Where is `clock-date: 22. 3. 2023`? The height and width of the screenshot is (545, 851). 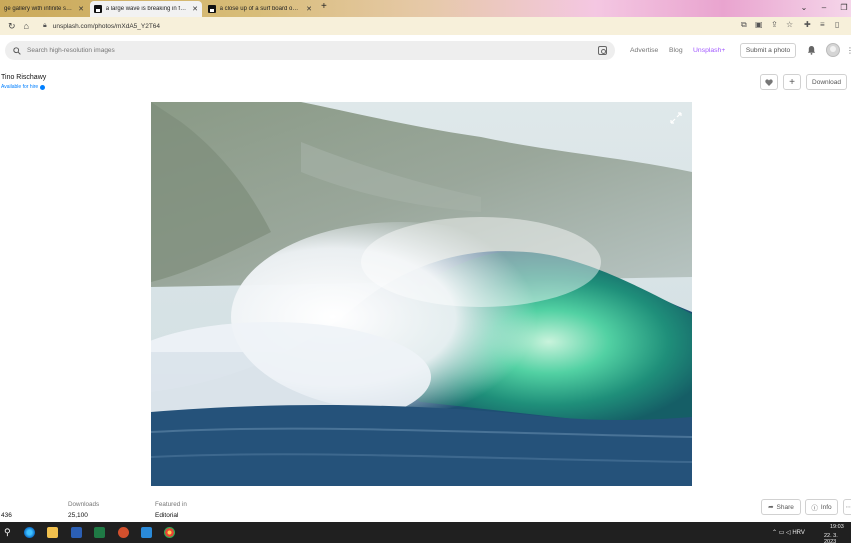
clock-date: 22. 3. 2023 is located at coordinates (837, 539).